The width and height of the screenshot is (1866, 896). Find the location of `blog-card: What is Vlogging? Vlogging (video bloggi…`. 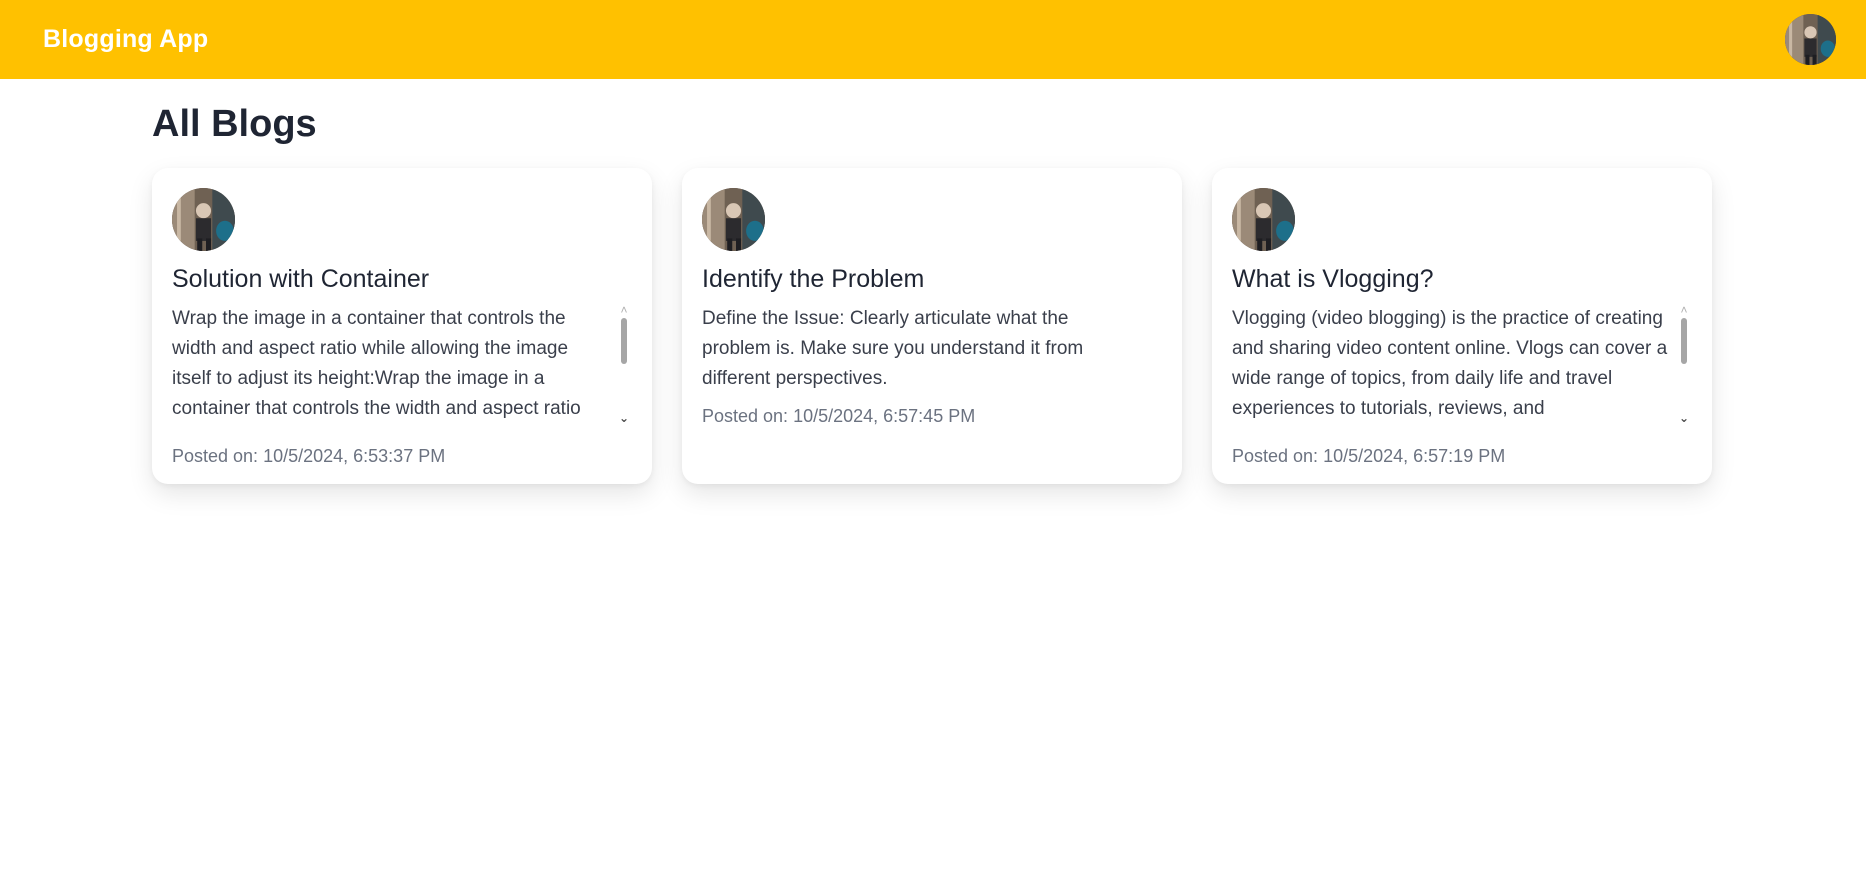

blog-card: What is Vlogging? Vlogging (video bloggi… is located at coordinates (1462, 326).